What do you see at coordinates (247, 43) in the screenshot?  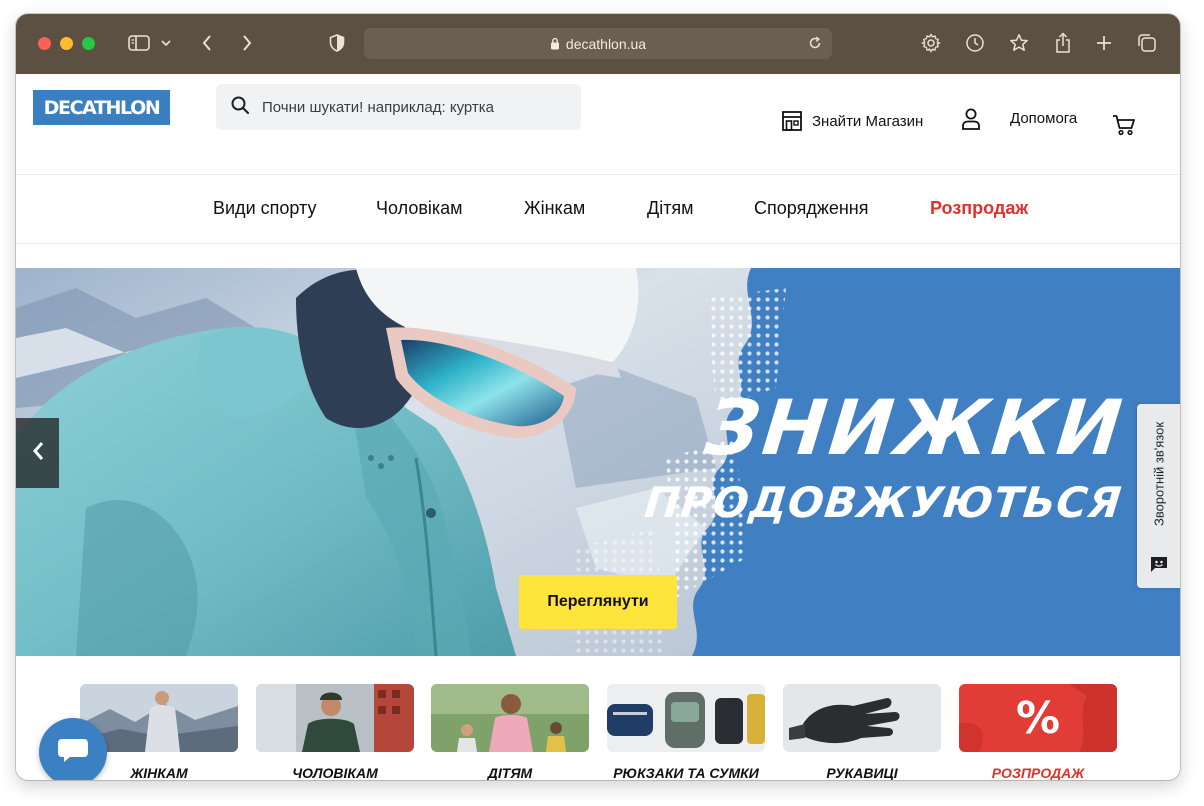 I see `forward-icon` at bounding box center [247, 43].